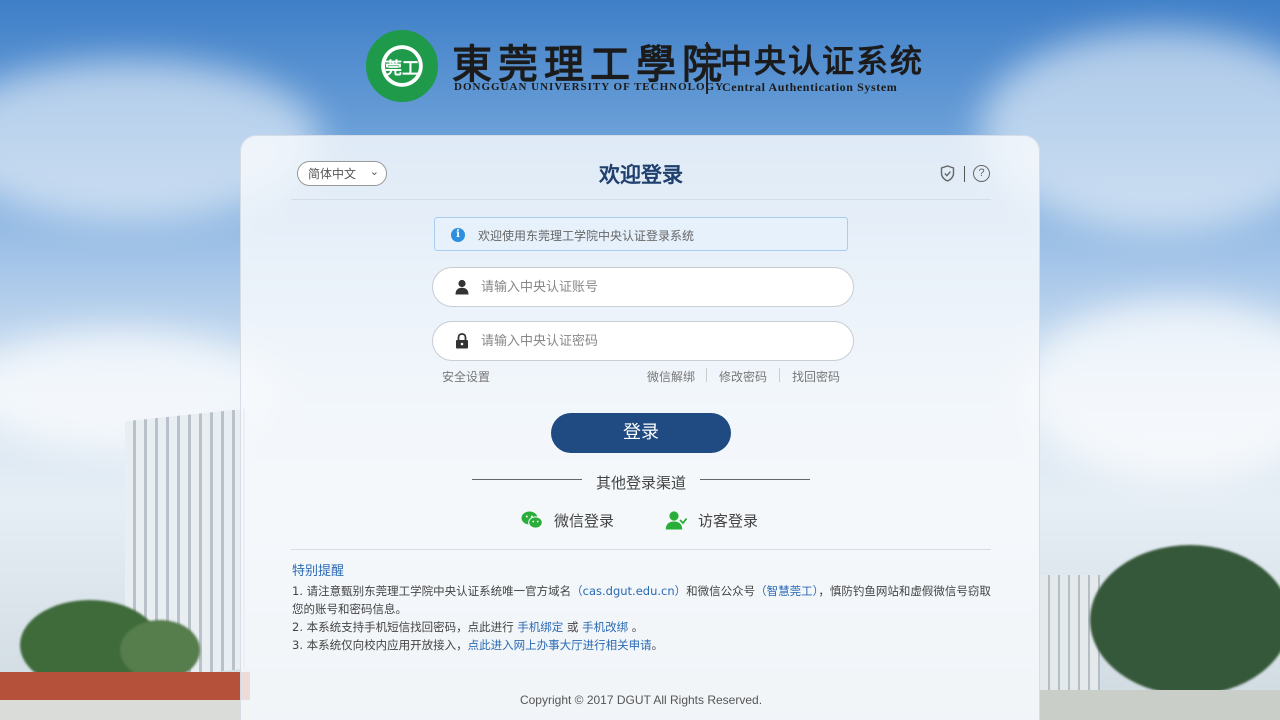 The width and height of the screenshot is (1280, 720). What do you see at coordinates (560, 645) in the screenshot?
I see `service-hall-link: 点此进入网上办事大厅进行相关申请` at bounding box center [560, 645].